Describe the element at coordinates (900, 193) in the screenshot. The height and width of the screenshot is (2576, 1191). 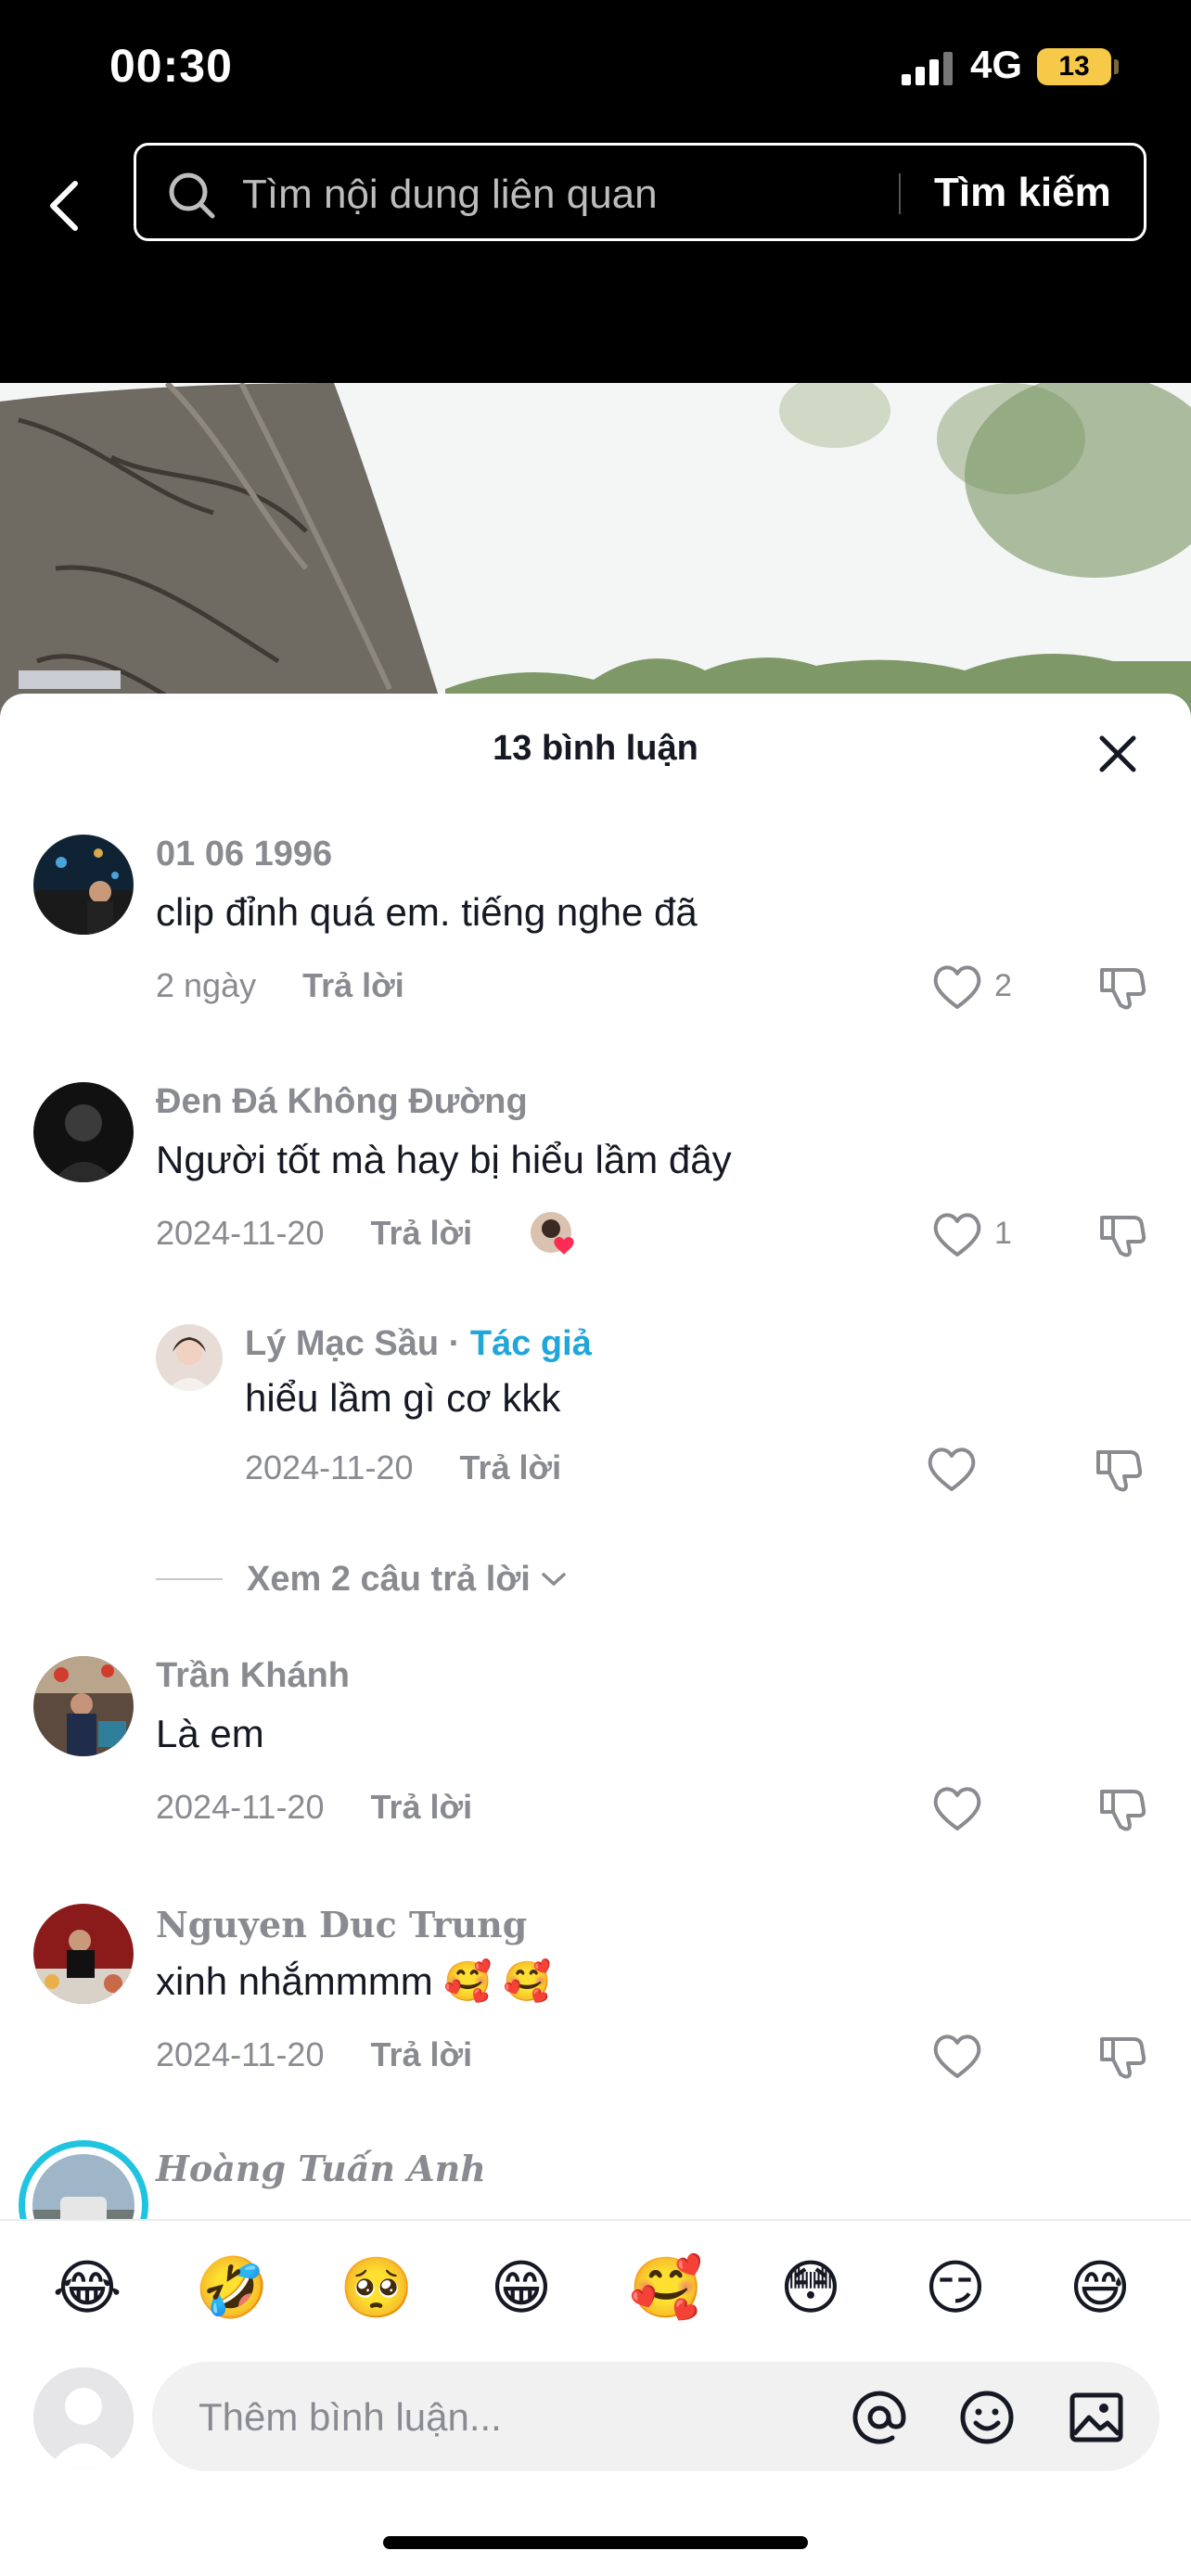
I see `search-divider` at that location.